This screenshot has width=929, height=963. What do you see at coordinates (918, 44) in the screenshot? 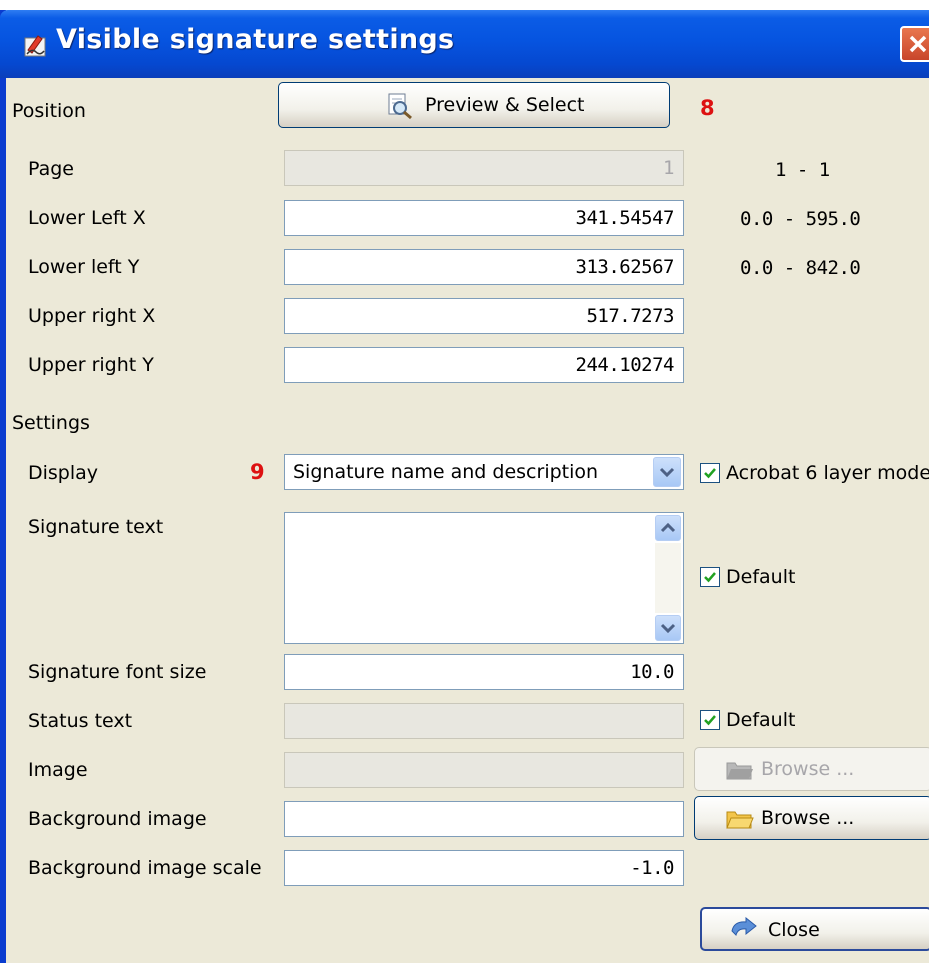
I see `close-icon` at bounding box center [918, 44].